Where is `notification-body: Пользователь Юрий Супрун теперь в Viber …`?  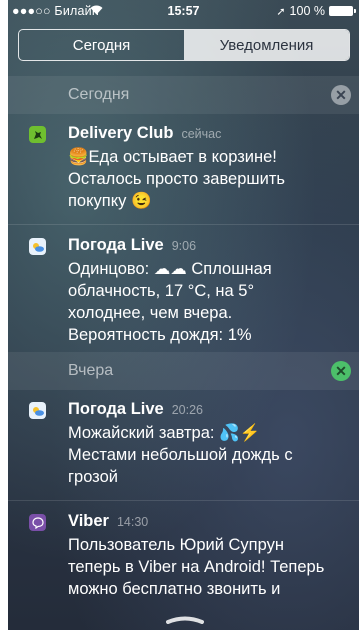 notification-body: Пользователь Юрий Супрун теперь в Viber … is located at coordinates (210, 567).